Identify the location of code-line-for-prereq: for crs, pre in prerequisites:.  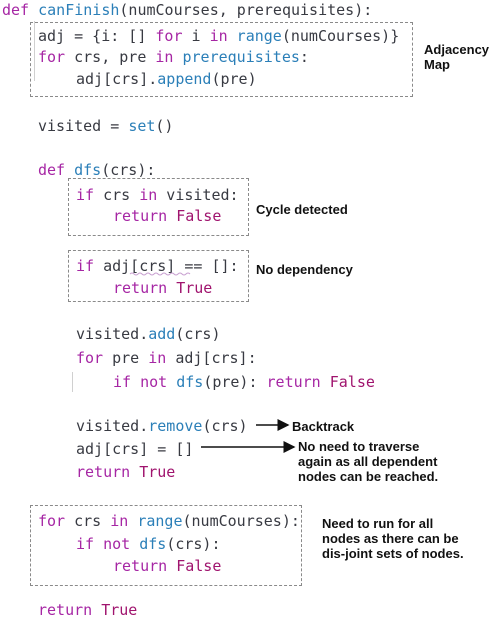
(173, 57).